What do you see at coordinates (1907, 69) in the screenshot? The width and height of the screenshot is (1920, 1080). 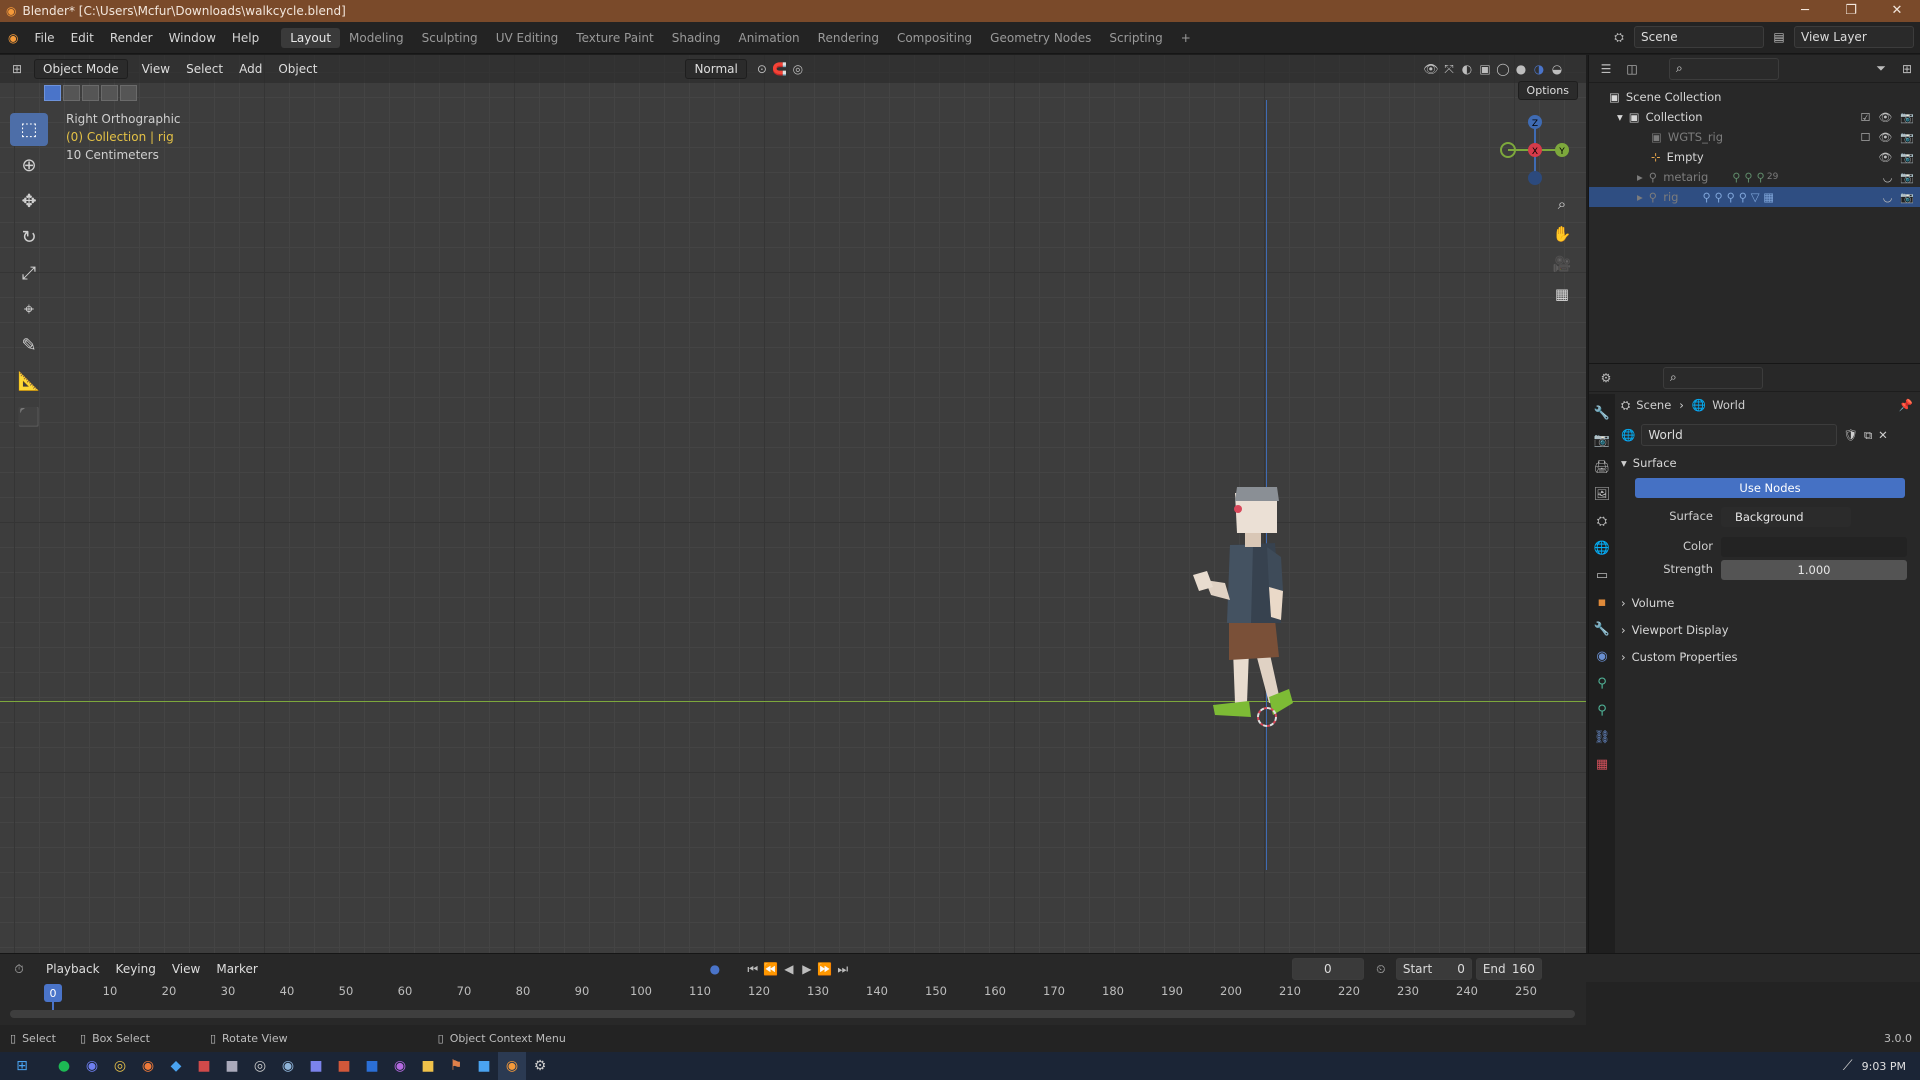 I see `new-collection-icon: ⊞` at bounding box center [1907, 69].